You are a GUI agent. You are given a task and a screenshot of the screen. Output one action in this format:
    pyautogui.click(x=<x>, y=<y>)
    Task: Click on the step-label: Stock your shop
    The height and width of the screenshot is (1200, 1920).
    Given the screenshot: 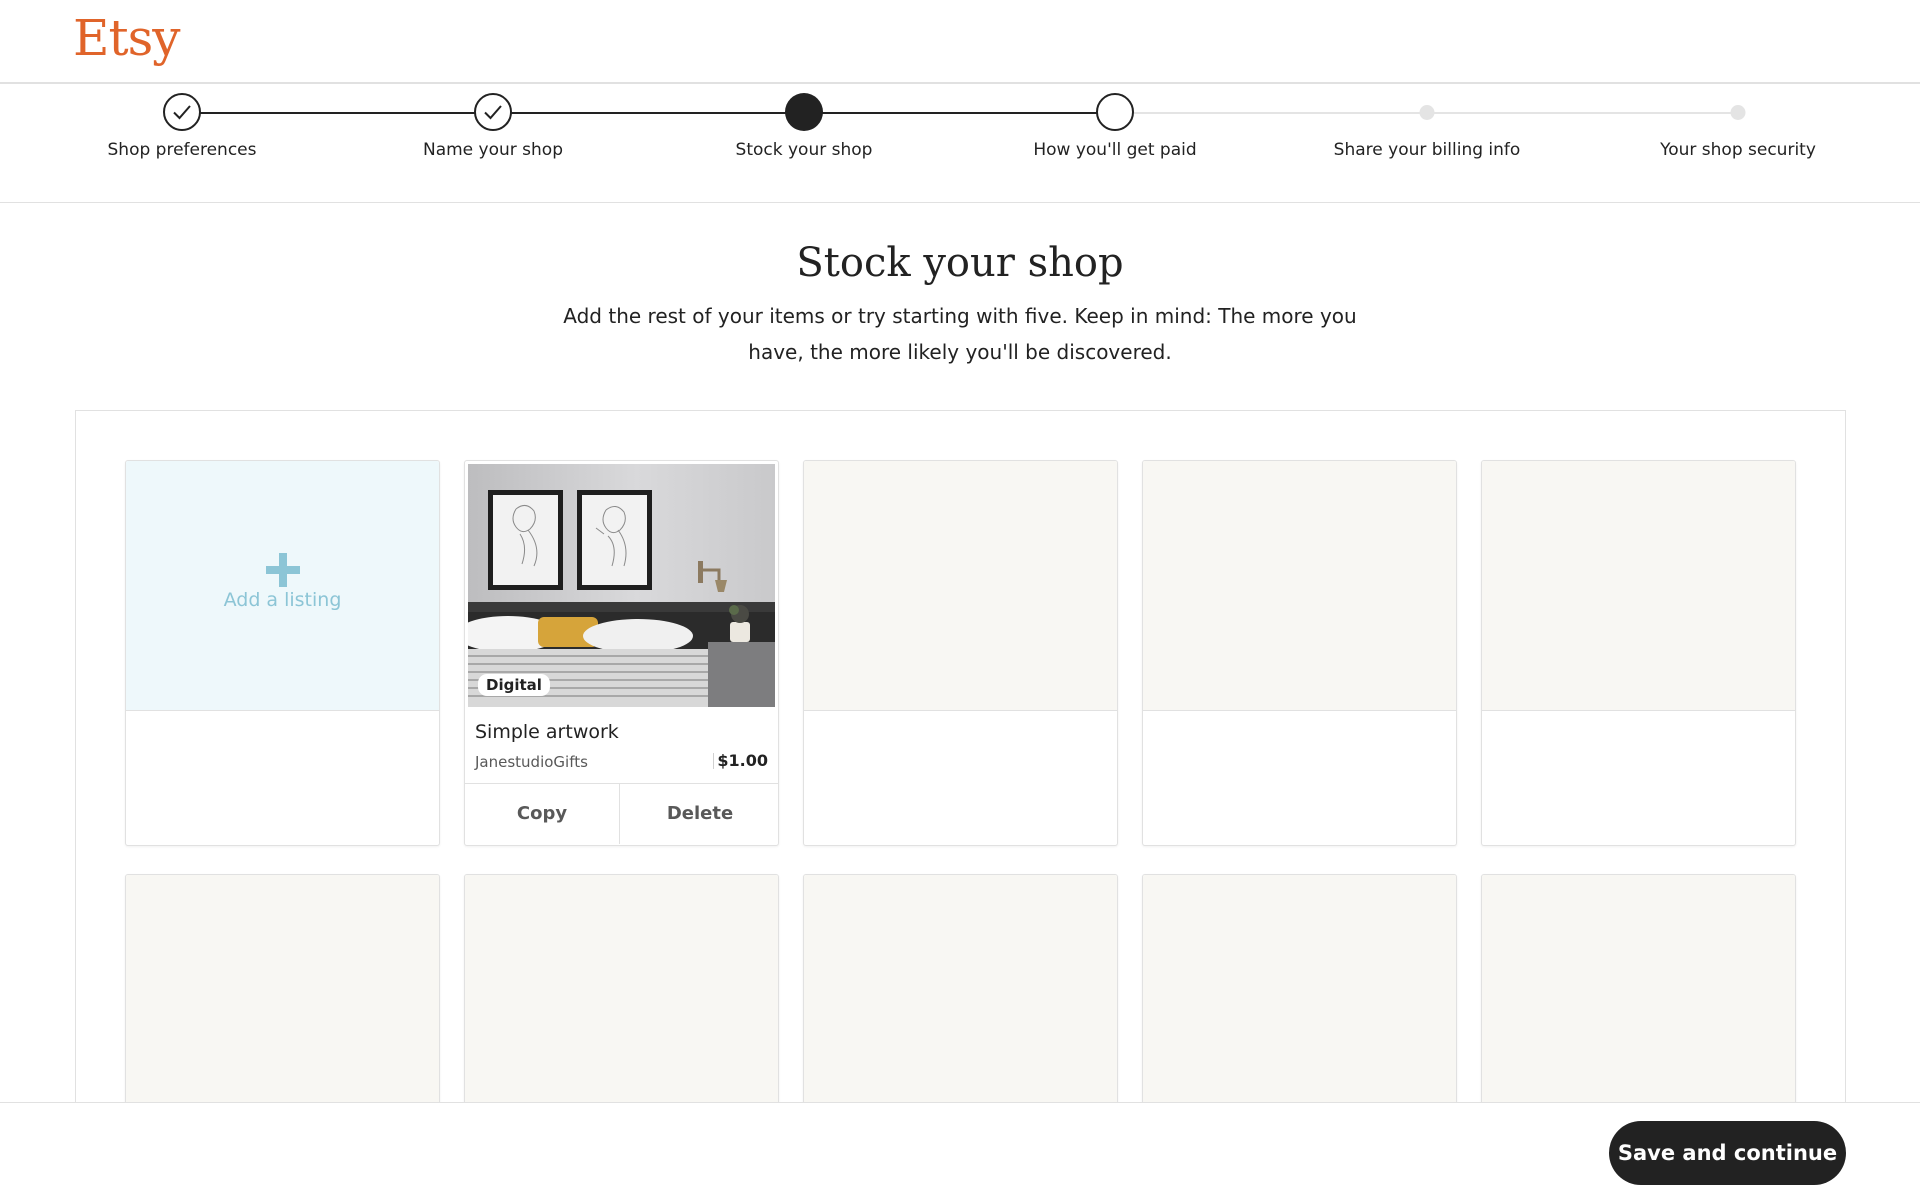 What is the action you would take?
    pyautogui.click(x=804, y=150)
    